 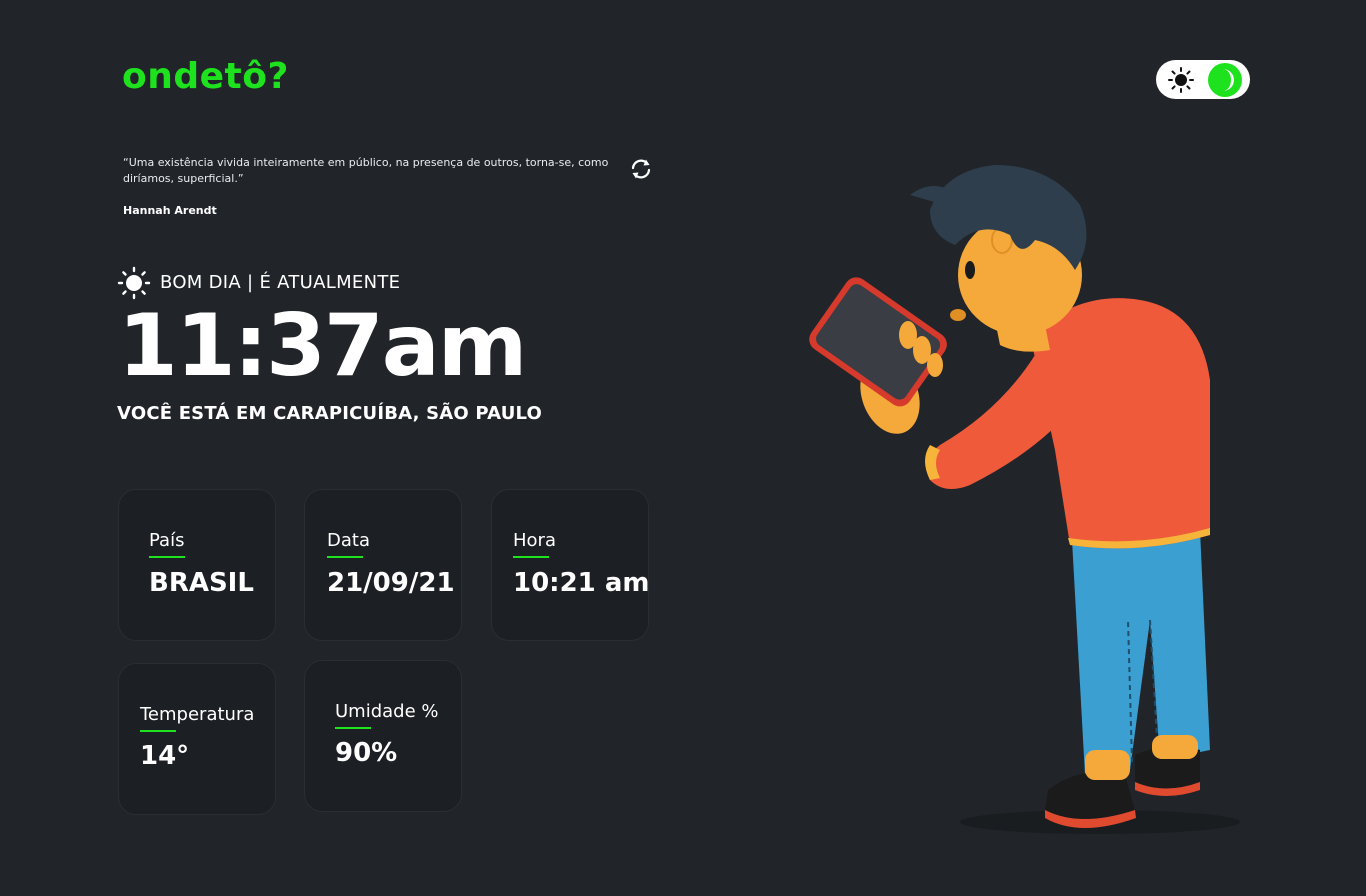 I want to click on toggle-knob, so click(x=1225, y=80).